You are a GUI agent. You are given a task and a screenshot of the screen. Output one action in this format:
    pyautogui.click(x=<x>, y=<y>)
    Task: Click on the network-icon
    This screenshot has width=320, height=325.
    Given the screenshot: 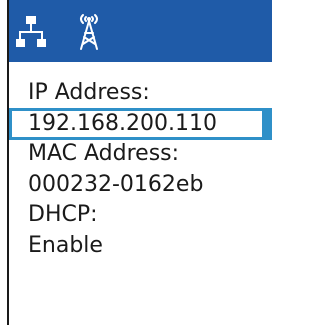 What is the action you would take?
    pyautogui.click(x=31, y=31)
    